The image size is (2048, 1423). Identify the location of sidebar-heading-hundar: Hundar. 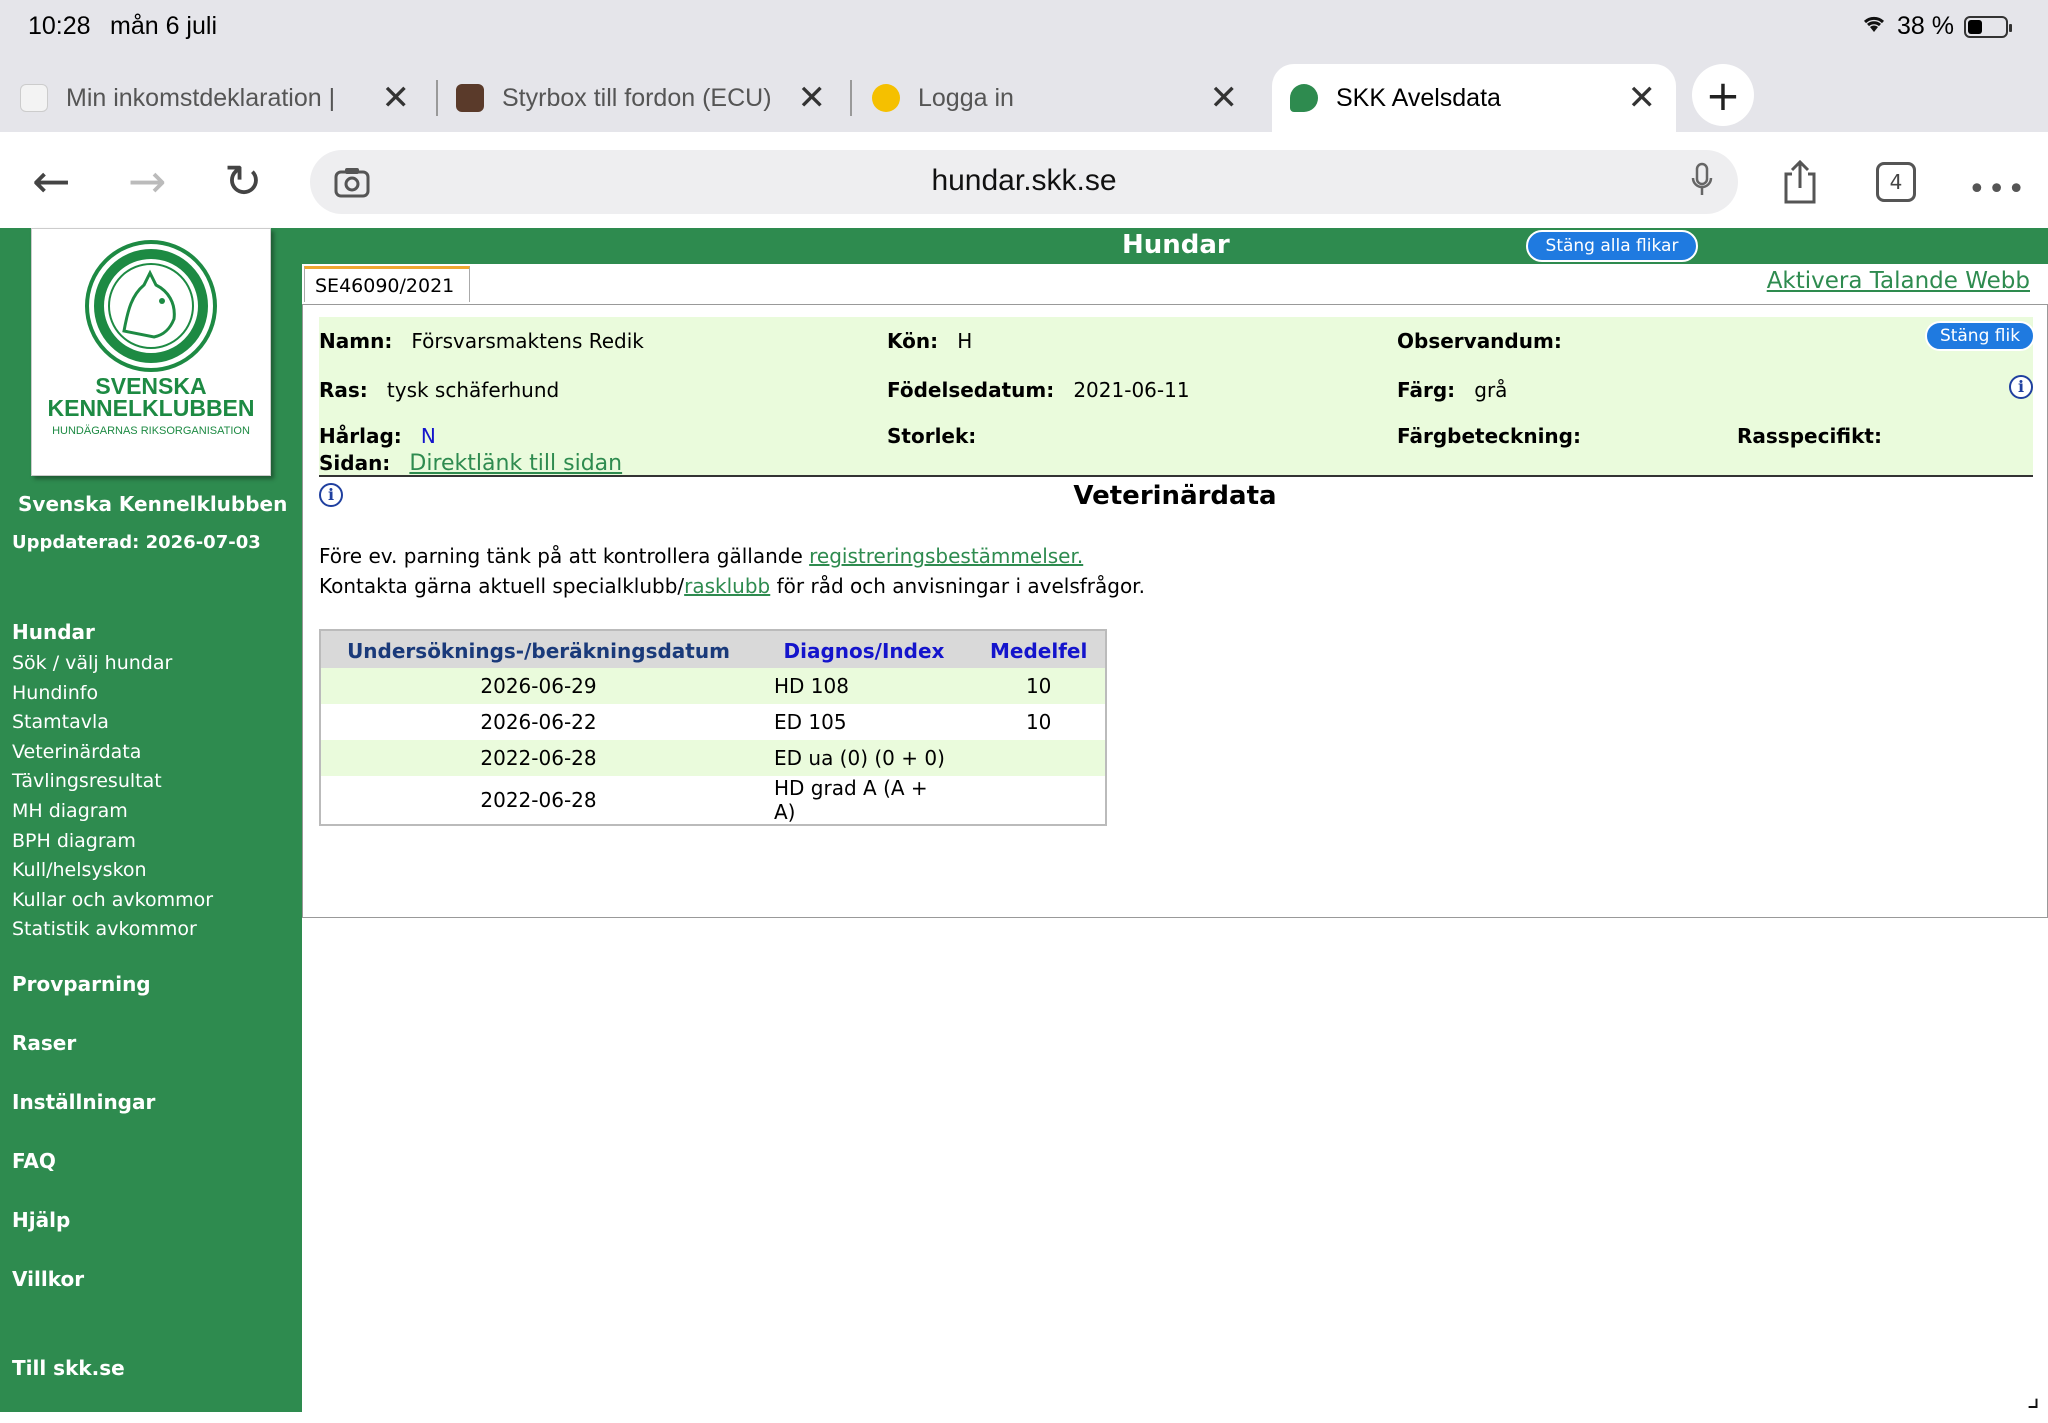
(112, 636).